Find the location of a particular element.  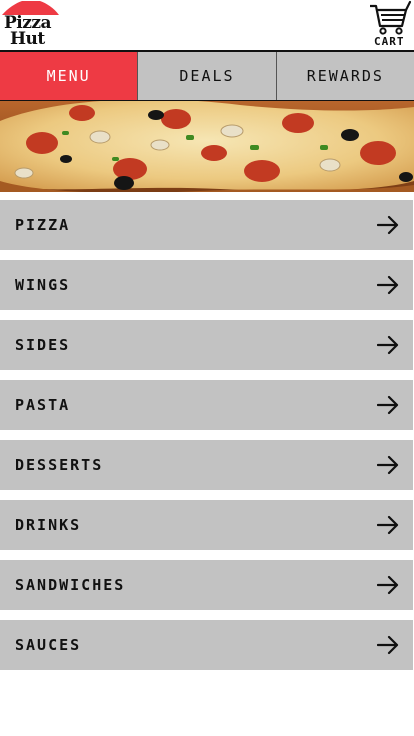

menu-item-wings: WINGS is located at coordinates (206, 285).